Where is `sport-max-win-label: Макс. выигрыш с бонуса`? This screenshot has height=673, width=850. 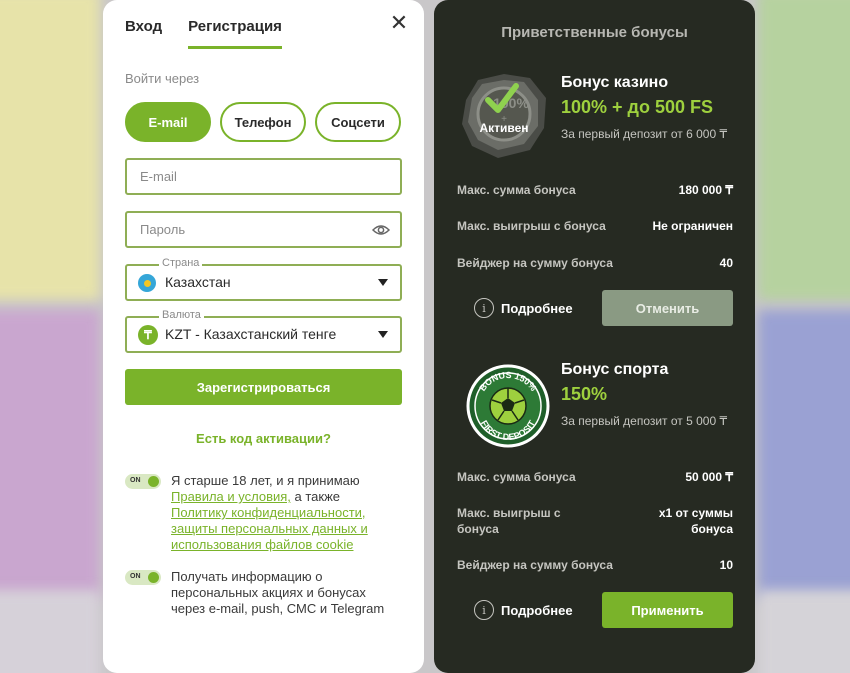 sport-max-win-label: Макс. выигрыш с бонуса is located at coordinates (509, 521).